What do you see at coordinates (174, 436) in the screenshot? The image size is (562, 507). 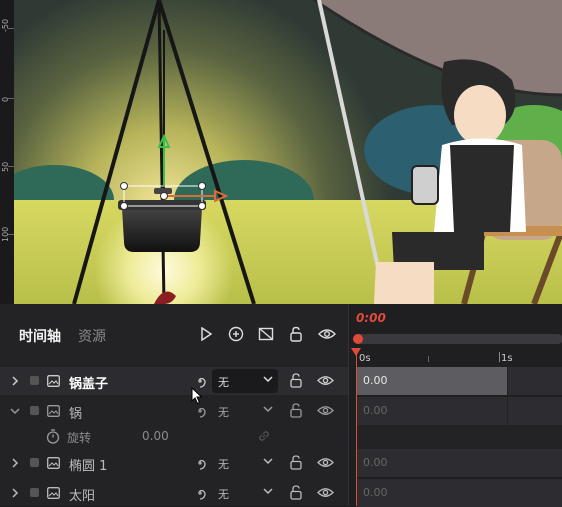 I see `property-row-rotation: 旋转 0.00` at bounding box center [174, 436].